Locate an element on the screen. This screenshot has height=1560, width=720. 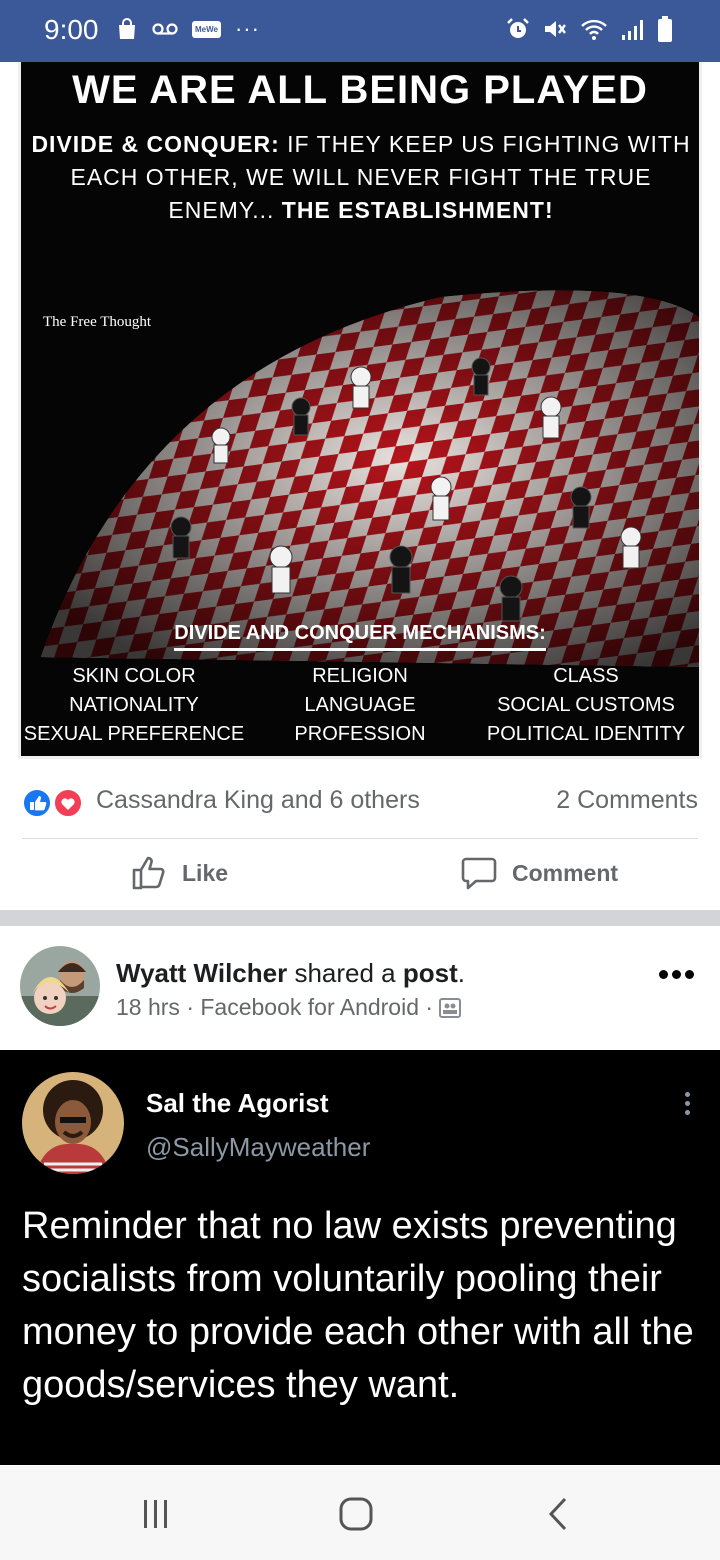
post-author-line: Wyatt Wilcher shared a post. is located at coordinates (290, 973).